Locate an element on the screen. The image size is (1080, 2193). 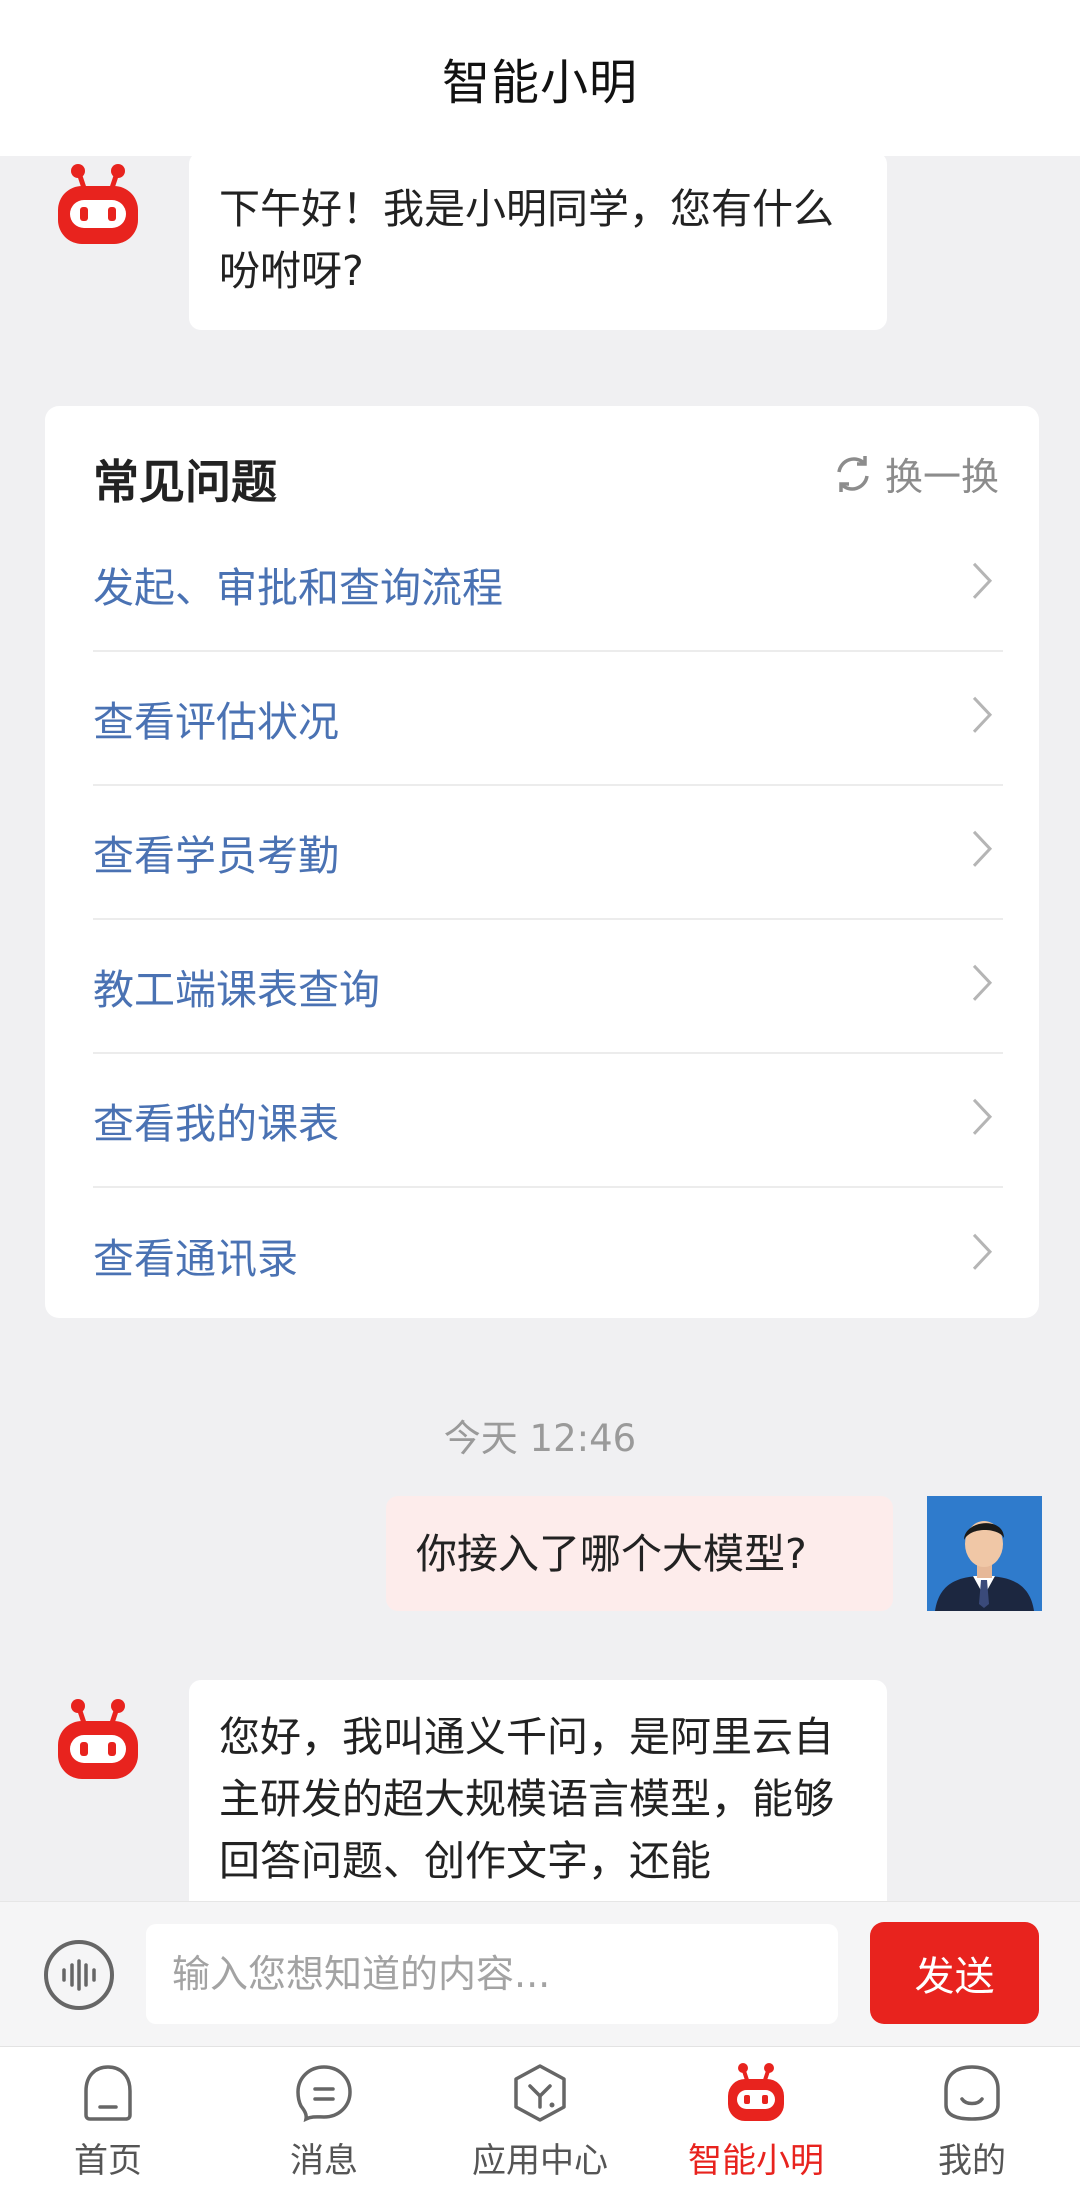
faq-item: 查看评估状况 is located at coordinates (548, 719).